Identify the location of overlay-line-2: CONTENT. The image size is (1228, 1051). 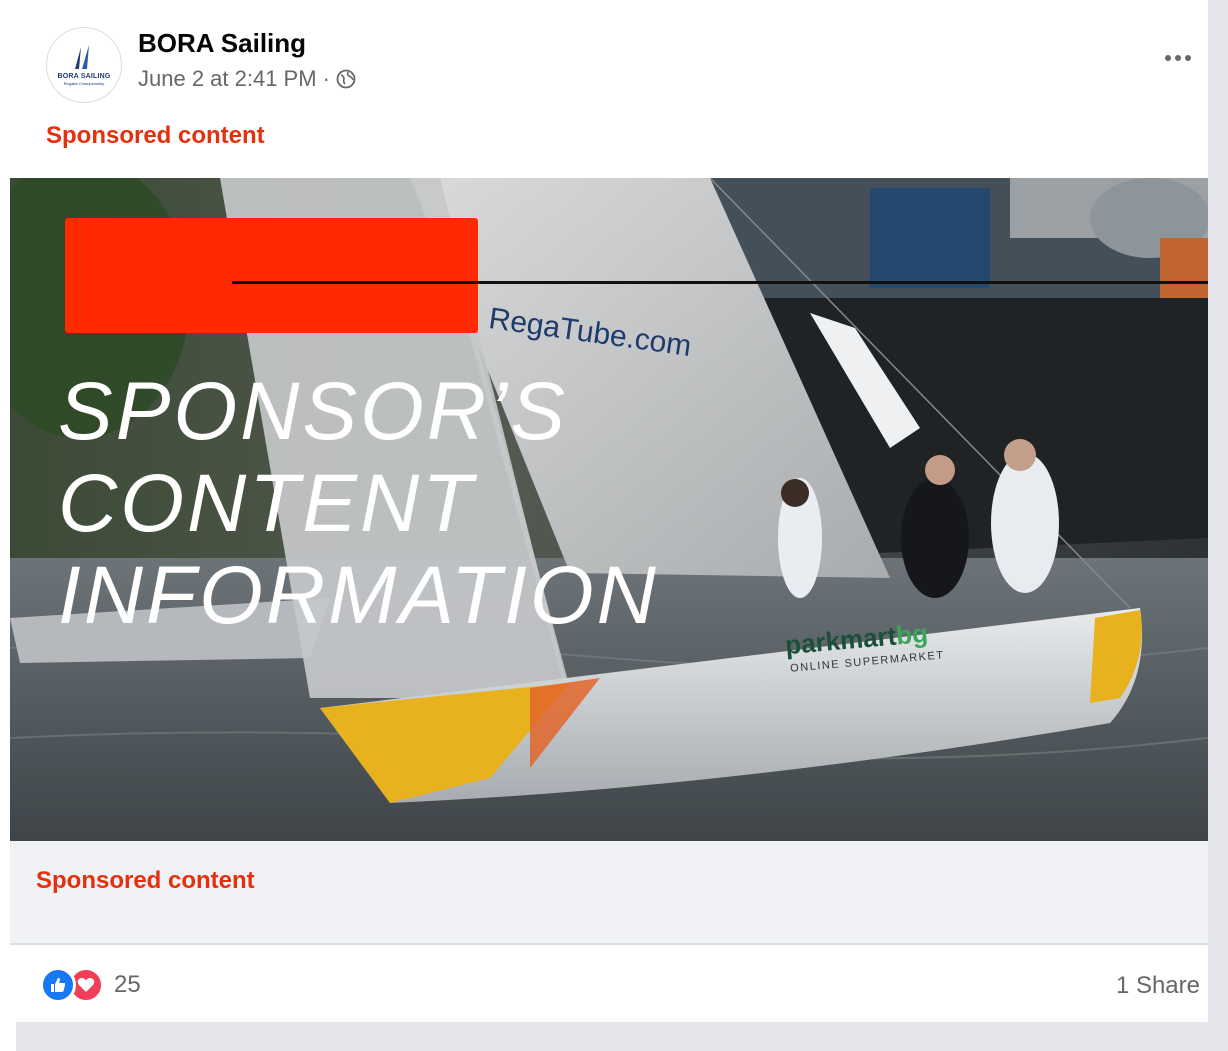
(267, 503).